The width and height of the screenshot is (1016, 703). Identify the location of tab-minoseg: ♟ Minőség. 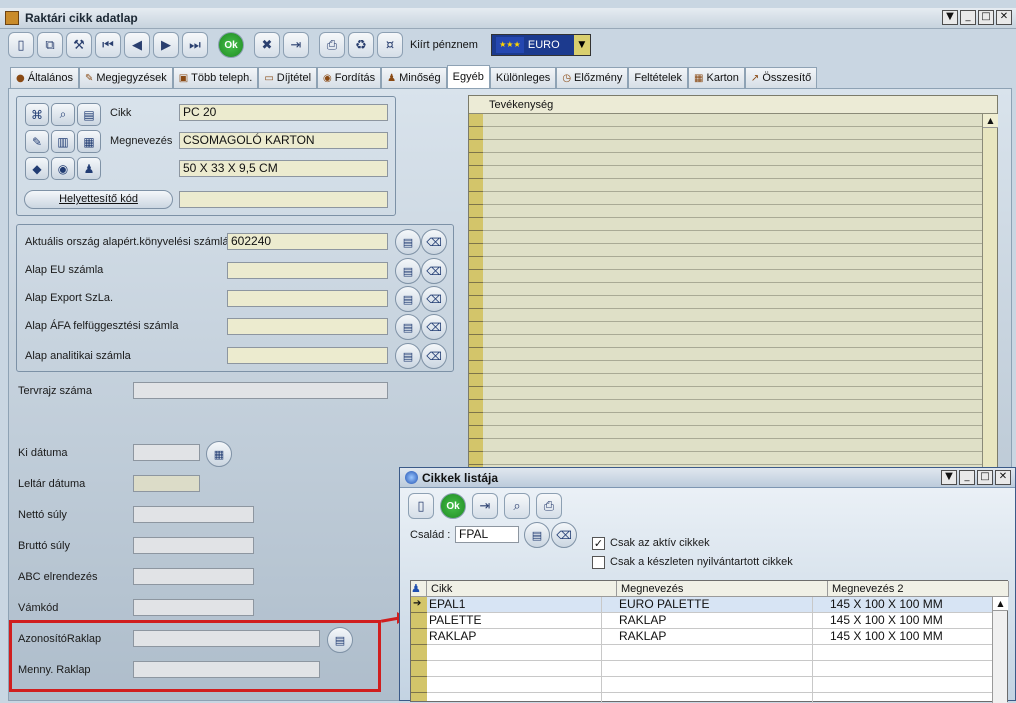
(414, 77).